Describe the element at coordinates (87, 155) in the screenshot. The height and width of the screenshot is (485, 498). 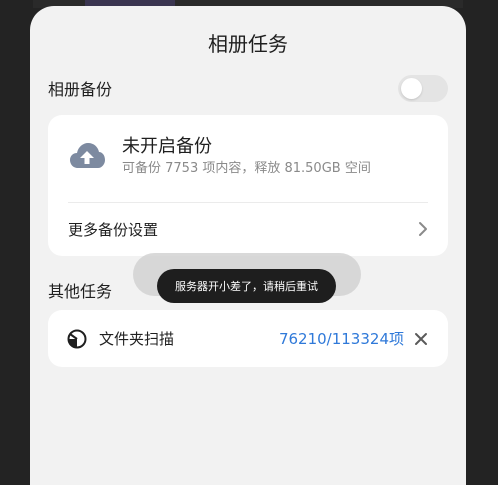
I see `cloud-upload-icon` at that location.